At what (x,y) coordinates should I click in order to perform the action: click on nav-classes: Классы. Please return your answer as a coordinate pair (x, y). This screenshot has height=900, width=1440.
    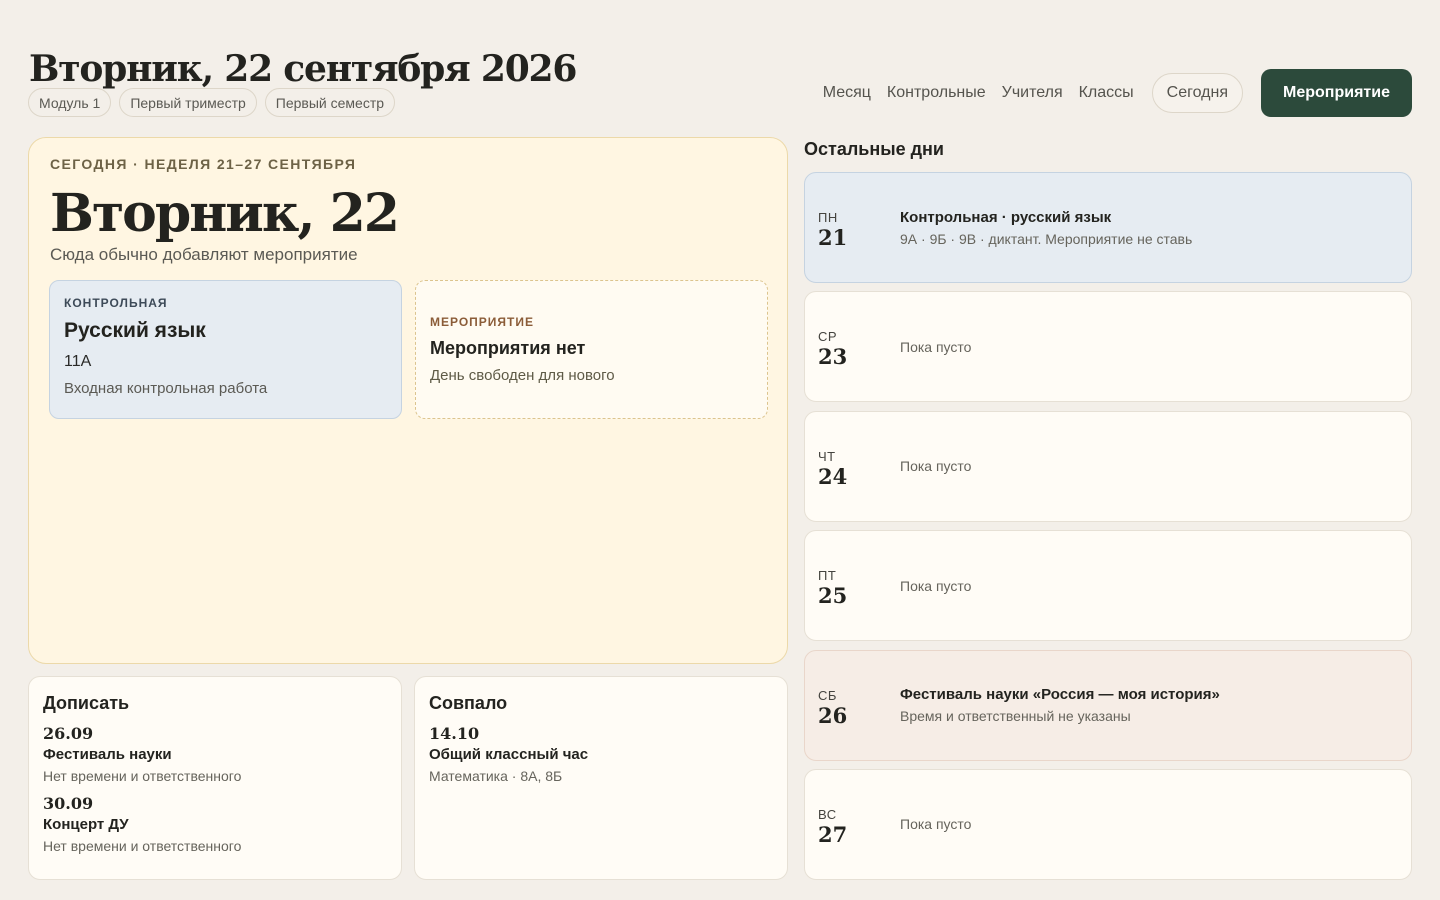
    Looking at the image, I should click on (1106, 93).